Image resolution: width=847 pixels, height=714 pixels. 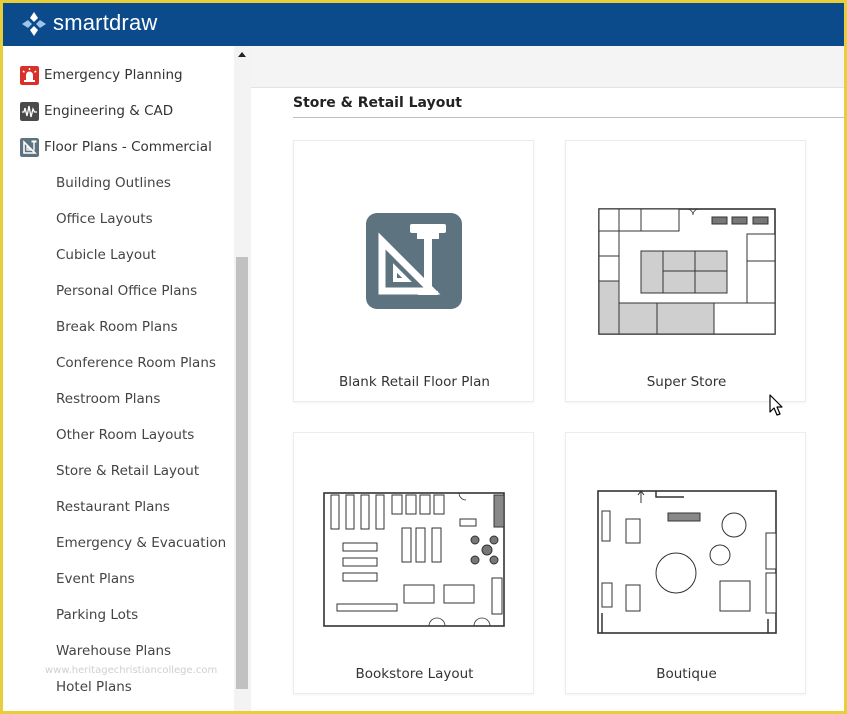 What do you see at coordinates (242, 473) in the screenshot?
I see `scrollbar-thumb` at bounding box center [242, 473].